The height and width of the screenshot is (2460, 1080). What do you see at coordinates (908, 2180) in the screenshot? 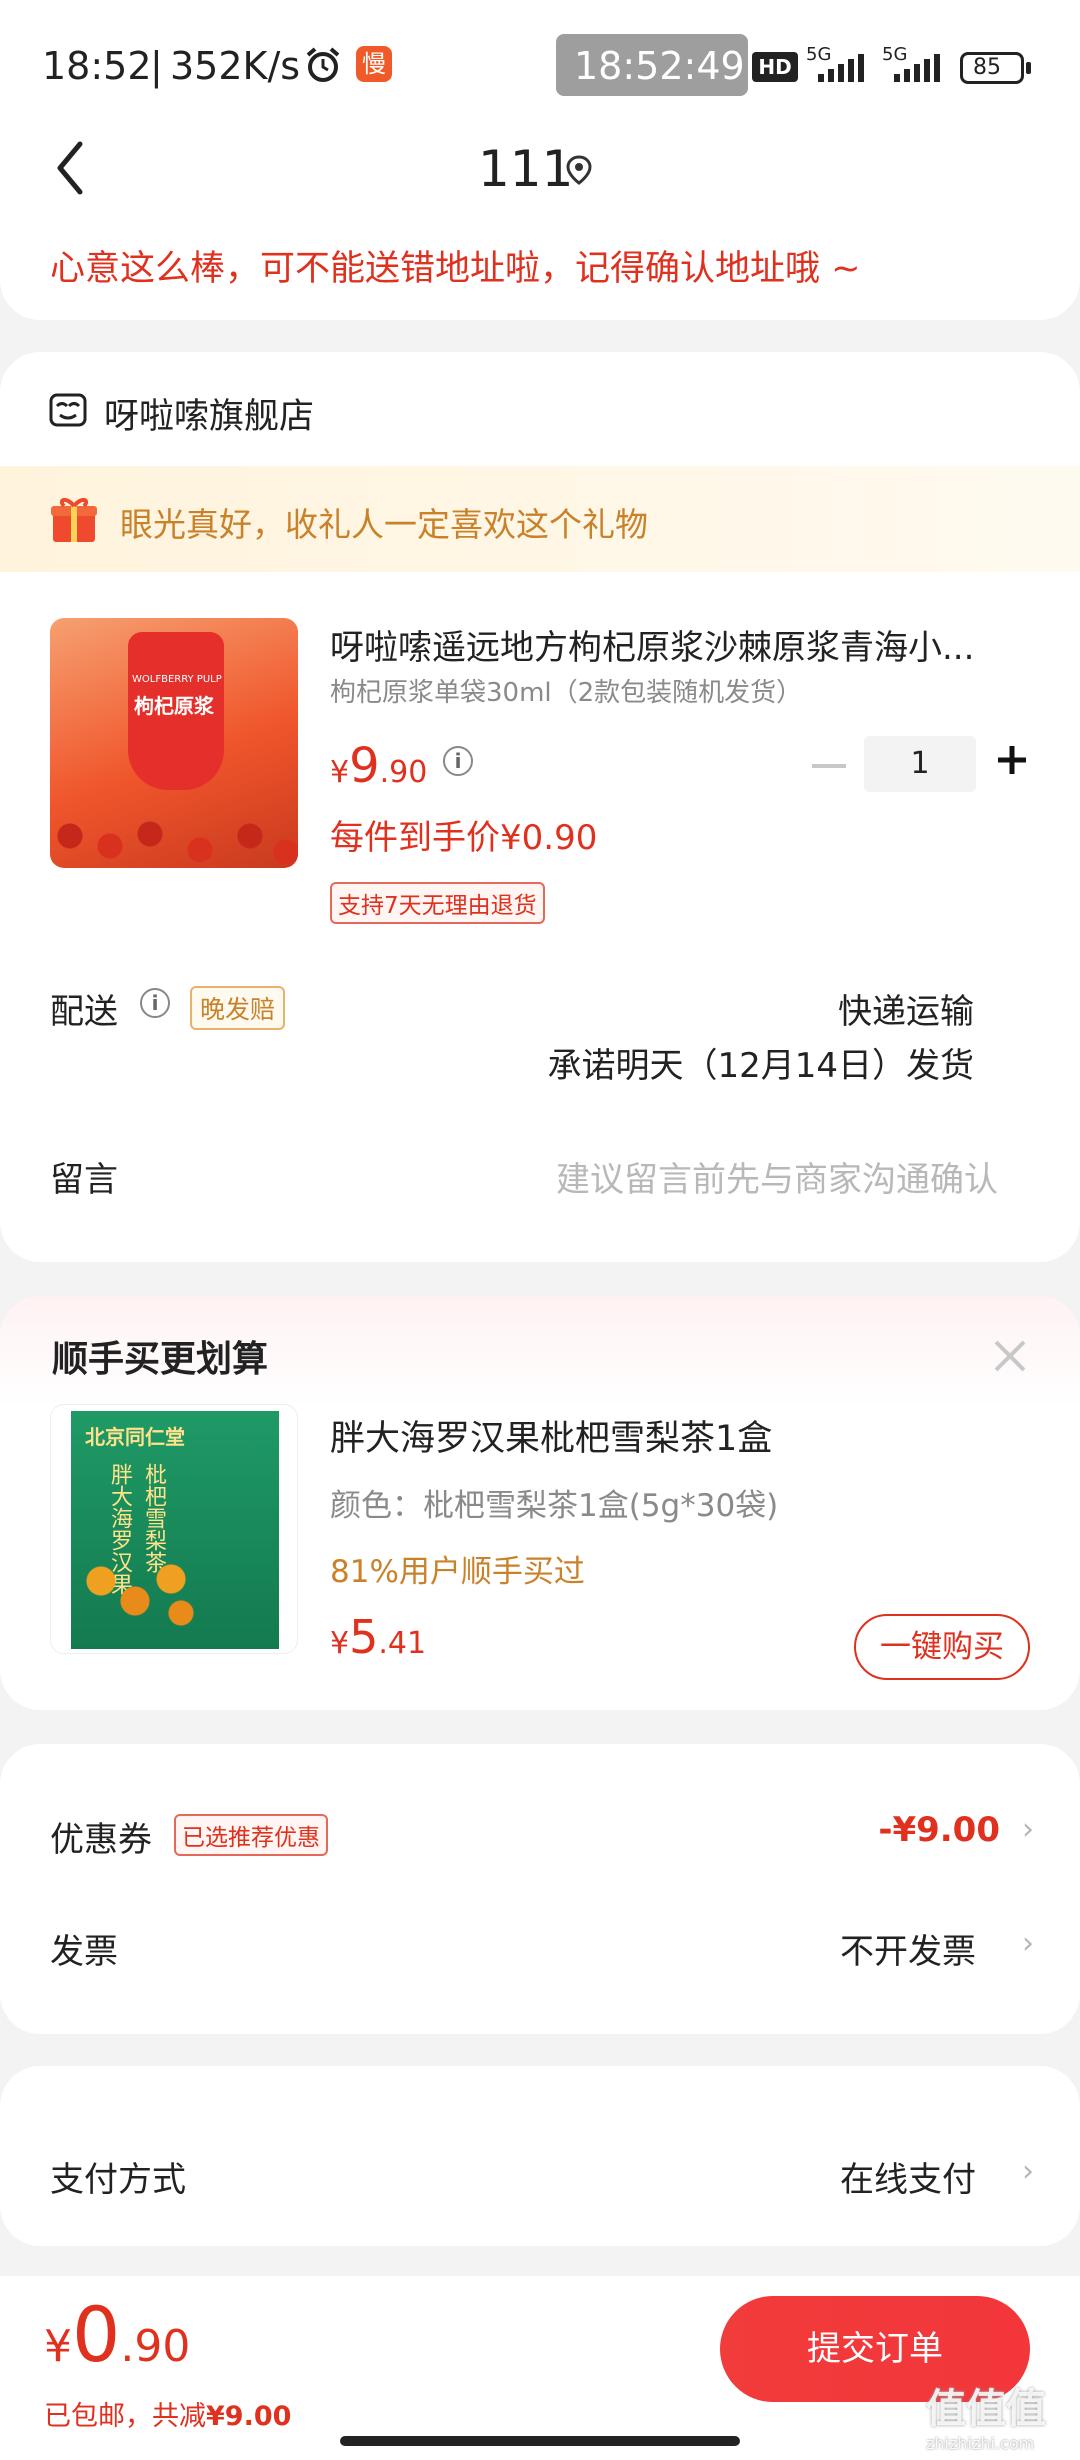
I see `payment-value: 在线支付` at bounding box center [908, 2180].